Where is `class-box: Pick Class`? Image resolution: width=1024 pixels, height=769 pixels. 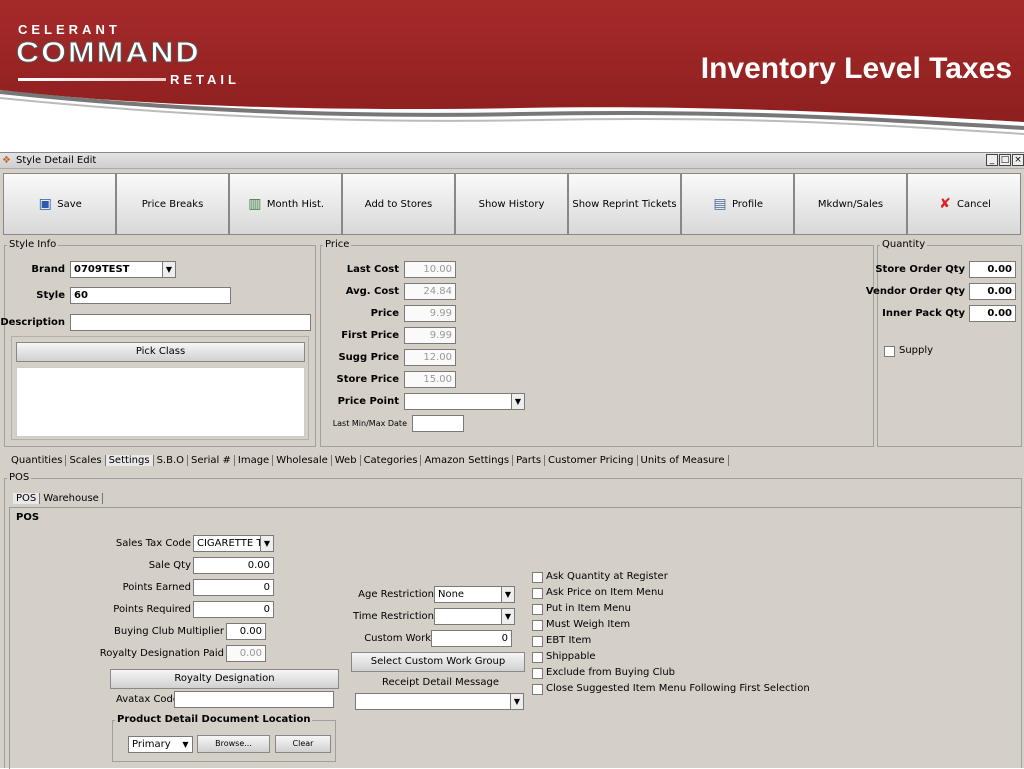 class-box: Pick Class is located at coordinates (160, 388).